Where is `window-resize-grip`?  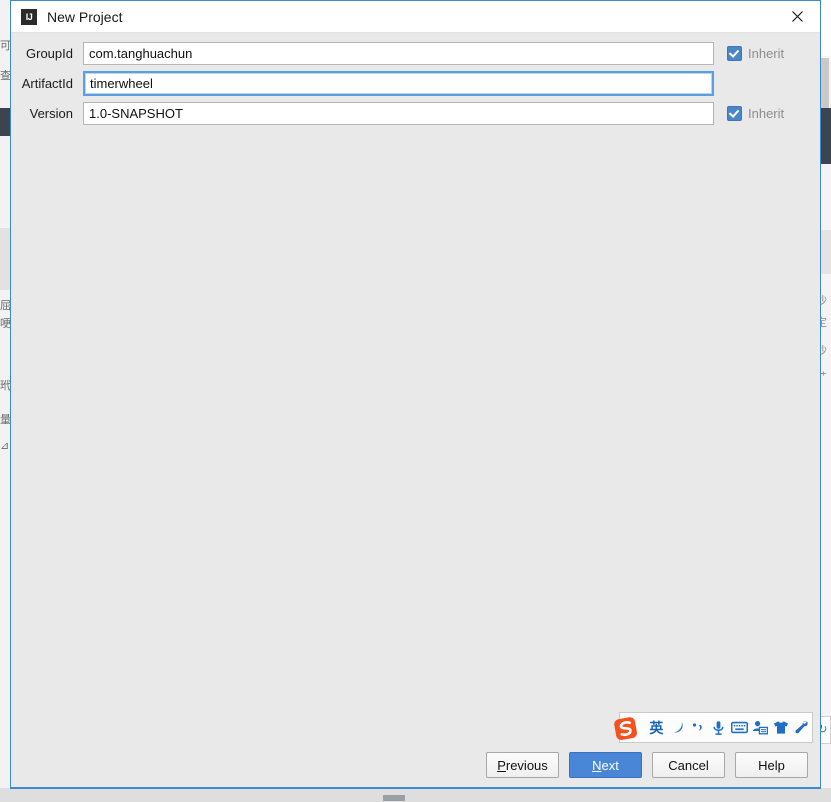 window-resize-grip is located at coordinates (394, 798).